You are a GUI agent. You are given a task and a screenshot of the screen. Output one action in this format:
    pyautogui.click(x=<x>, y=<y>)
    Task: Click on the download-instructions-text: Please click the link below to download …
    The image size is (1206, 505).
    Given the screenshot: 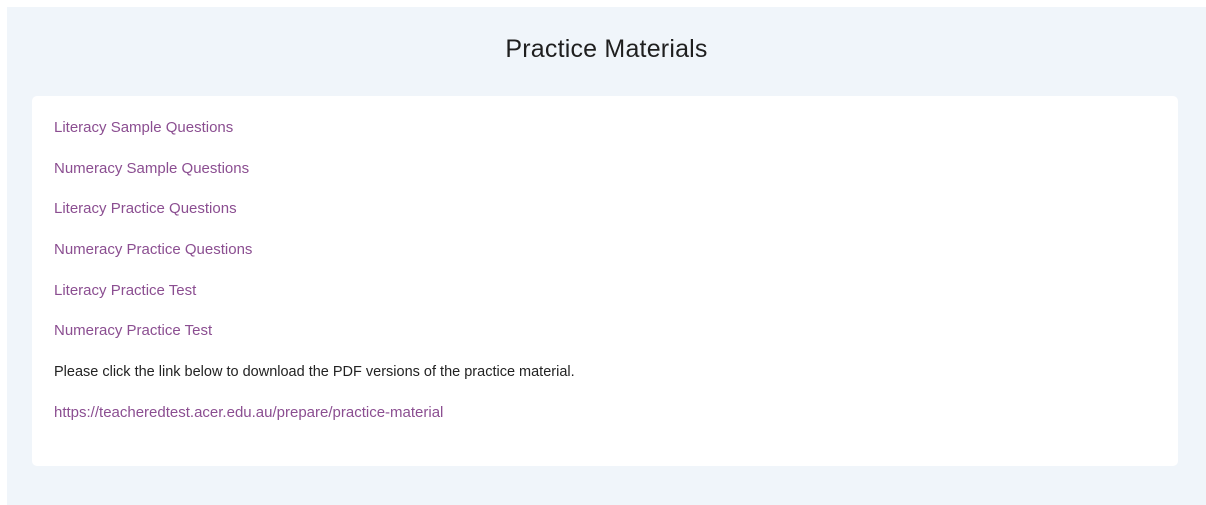 What is the action you would take?
    pyautogui.click(x=314, y=372)
    